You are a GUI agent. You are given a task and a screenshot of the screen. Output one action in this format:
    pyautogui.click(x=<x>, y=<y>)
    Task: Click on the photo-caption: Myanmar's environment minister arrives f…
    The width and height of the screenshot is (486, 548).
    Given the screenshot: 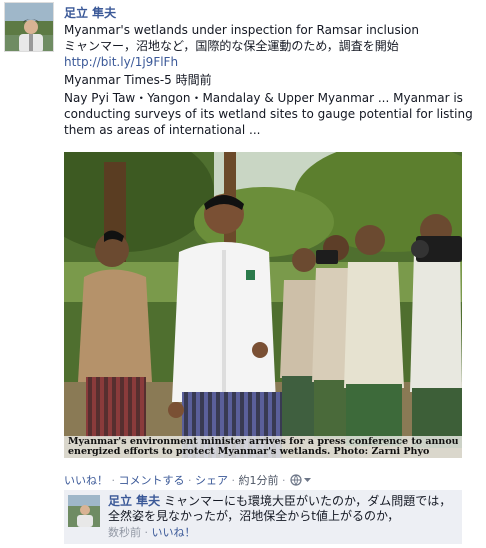 What is the action you would take?
    pyautogui.click(x=263, y=447)
    